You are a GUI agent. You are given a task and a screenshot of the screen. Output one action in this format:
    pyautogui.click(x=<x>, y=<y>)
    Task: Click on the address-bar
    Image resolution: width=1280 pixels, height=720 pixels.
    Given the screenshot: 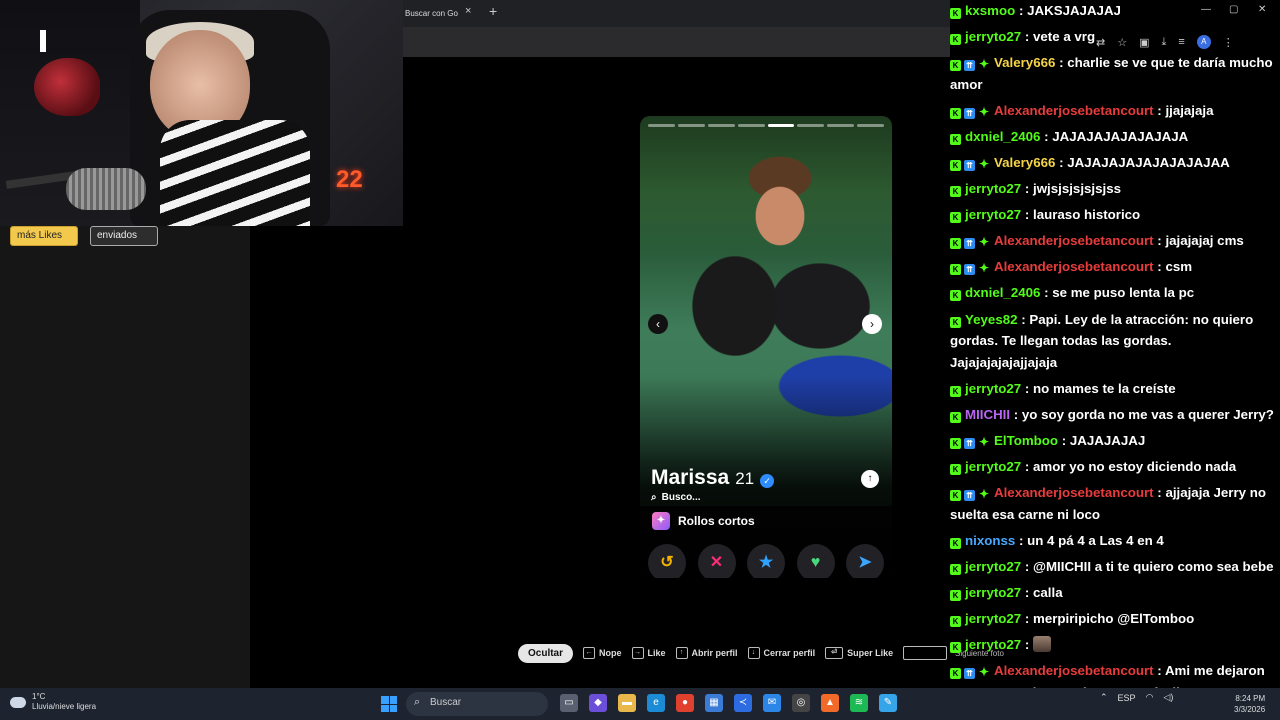 What is the action you would take?
    pyautogui.click(x=676, y=42)
    